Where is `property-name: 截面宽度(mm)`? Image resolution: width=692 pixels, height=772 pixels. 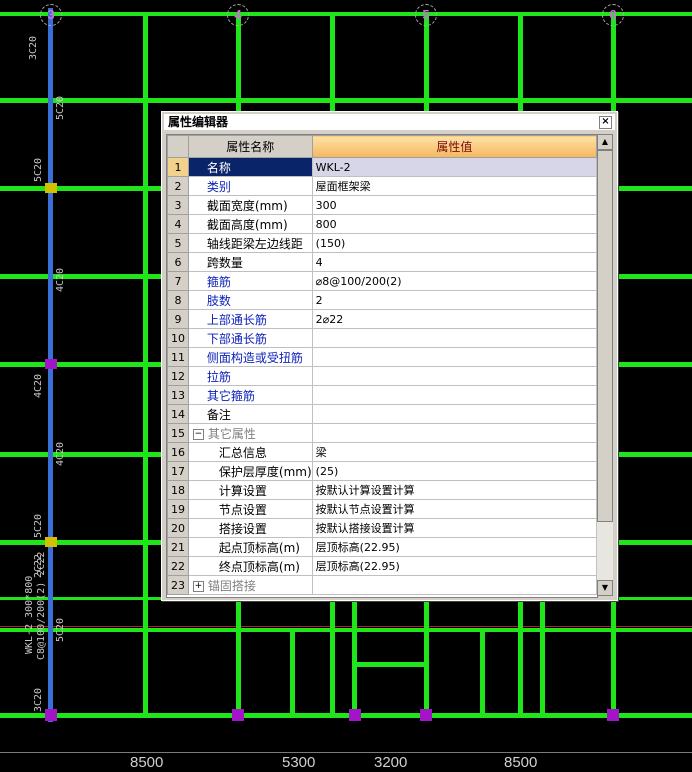 property-name: 截面宽度(mm) is located at coordinates (250, 205).